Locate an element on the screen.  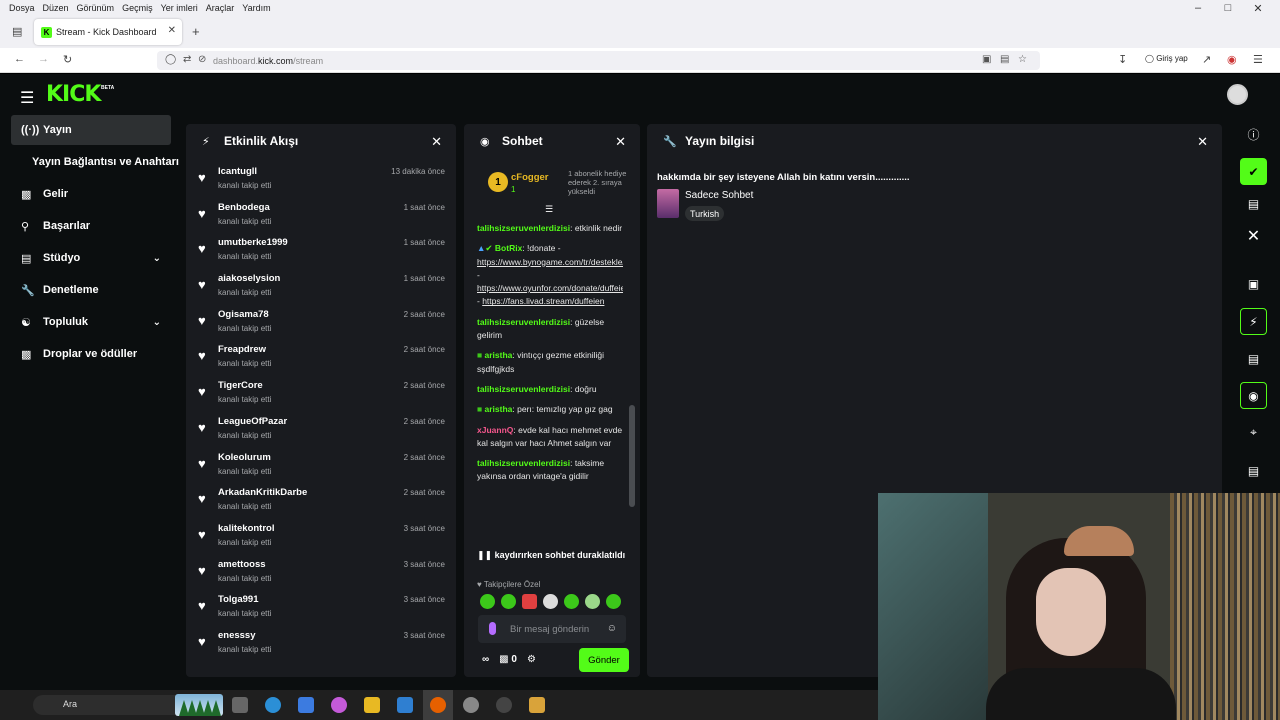
chat-filter-icon: ☰ is located at coordinates (549, 209).